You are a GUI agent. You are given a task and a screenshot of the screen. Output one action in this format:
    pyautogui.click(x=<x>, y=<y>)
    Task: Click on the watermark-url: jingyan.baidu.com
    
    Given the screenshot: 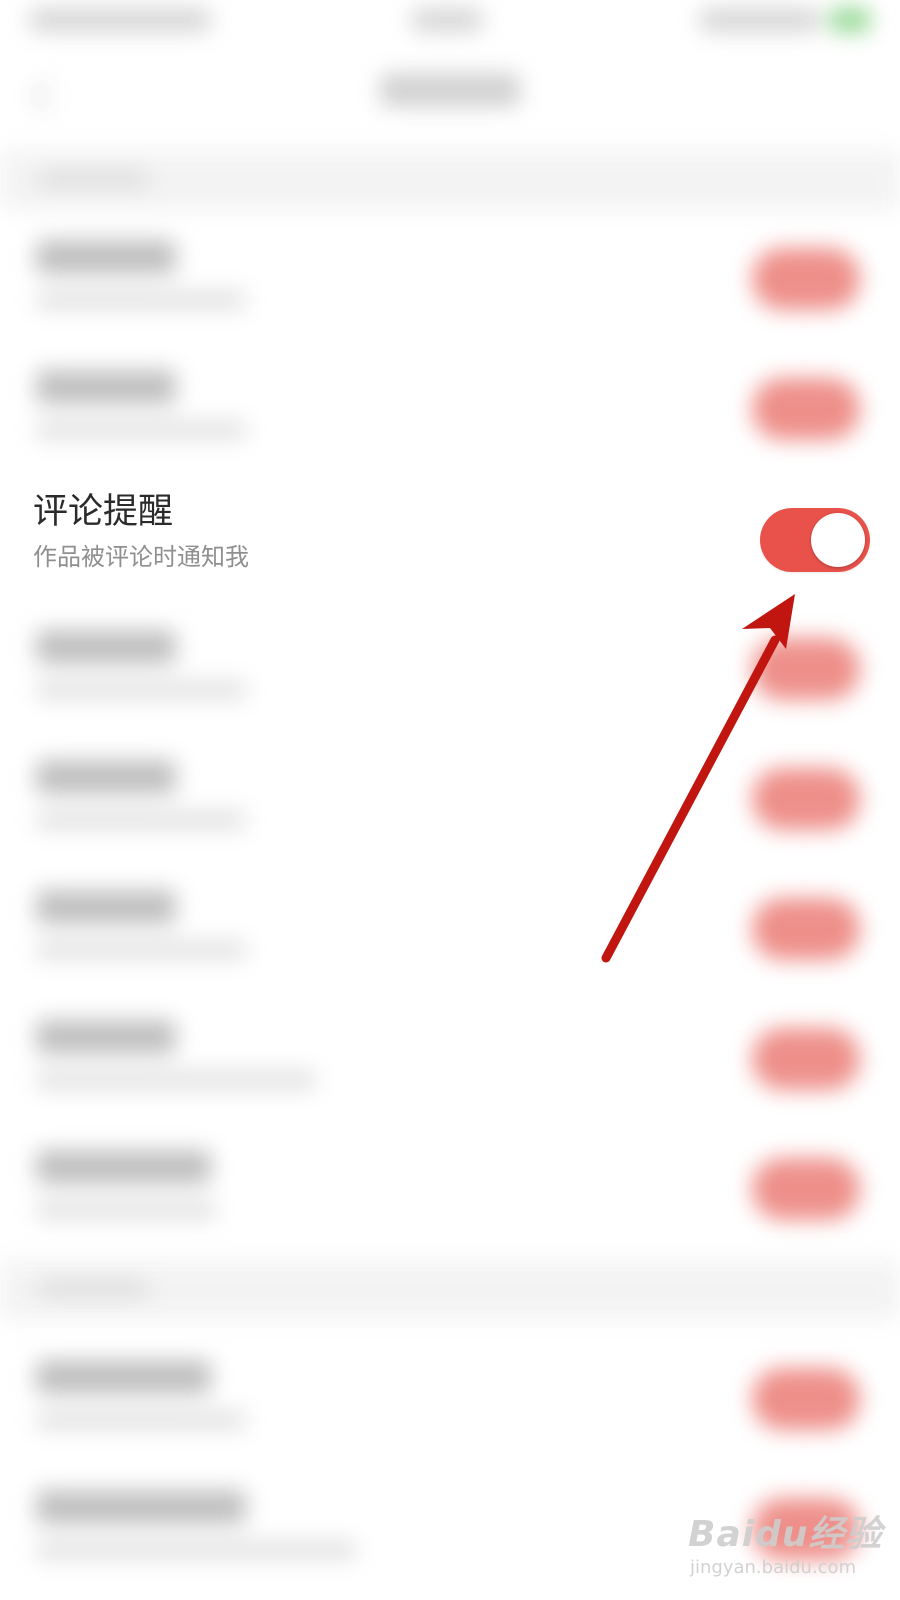 What is the action you would take?
    pyautogui.click(x=773, y=1567)
    